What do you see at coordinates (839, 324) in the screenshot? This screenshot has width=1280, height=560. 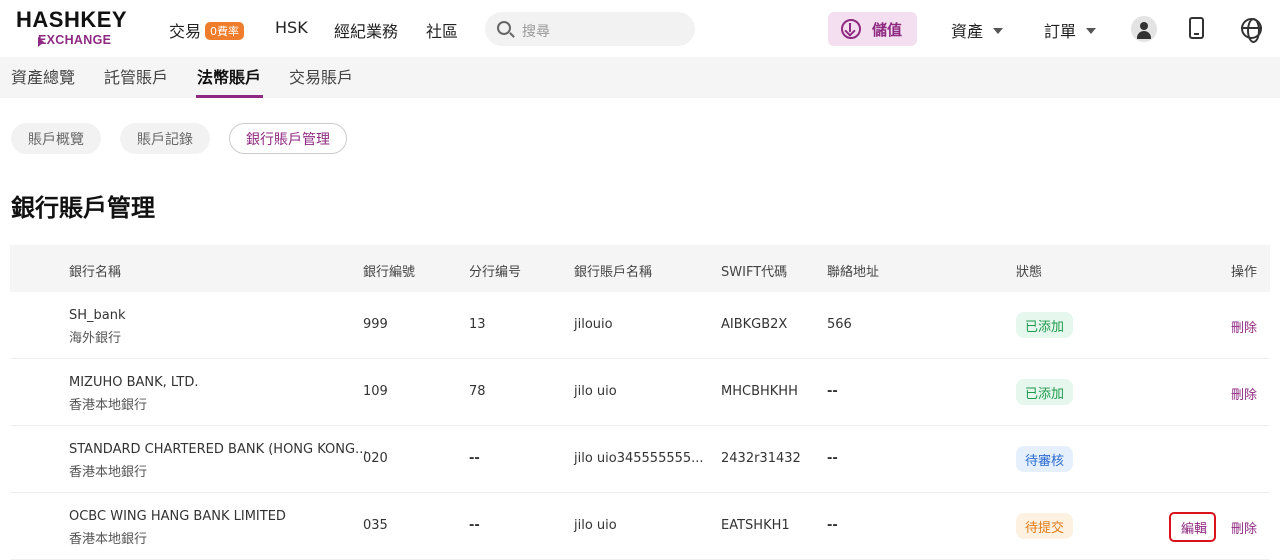 I see `address: 566` at bounding box center [839, 324].